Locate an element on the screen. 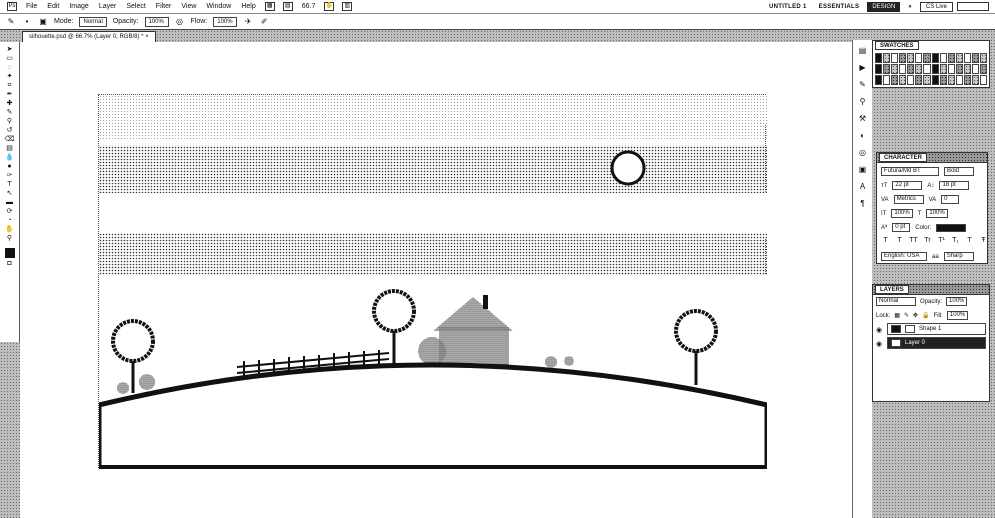  flow-field: 100% is located at coordinates (225, 21).